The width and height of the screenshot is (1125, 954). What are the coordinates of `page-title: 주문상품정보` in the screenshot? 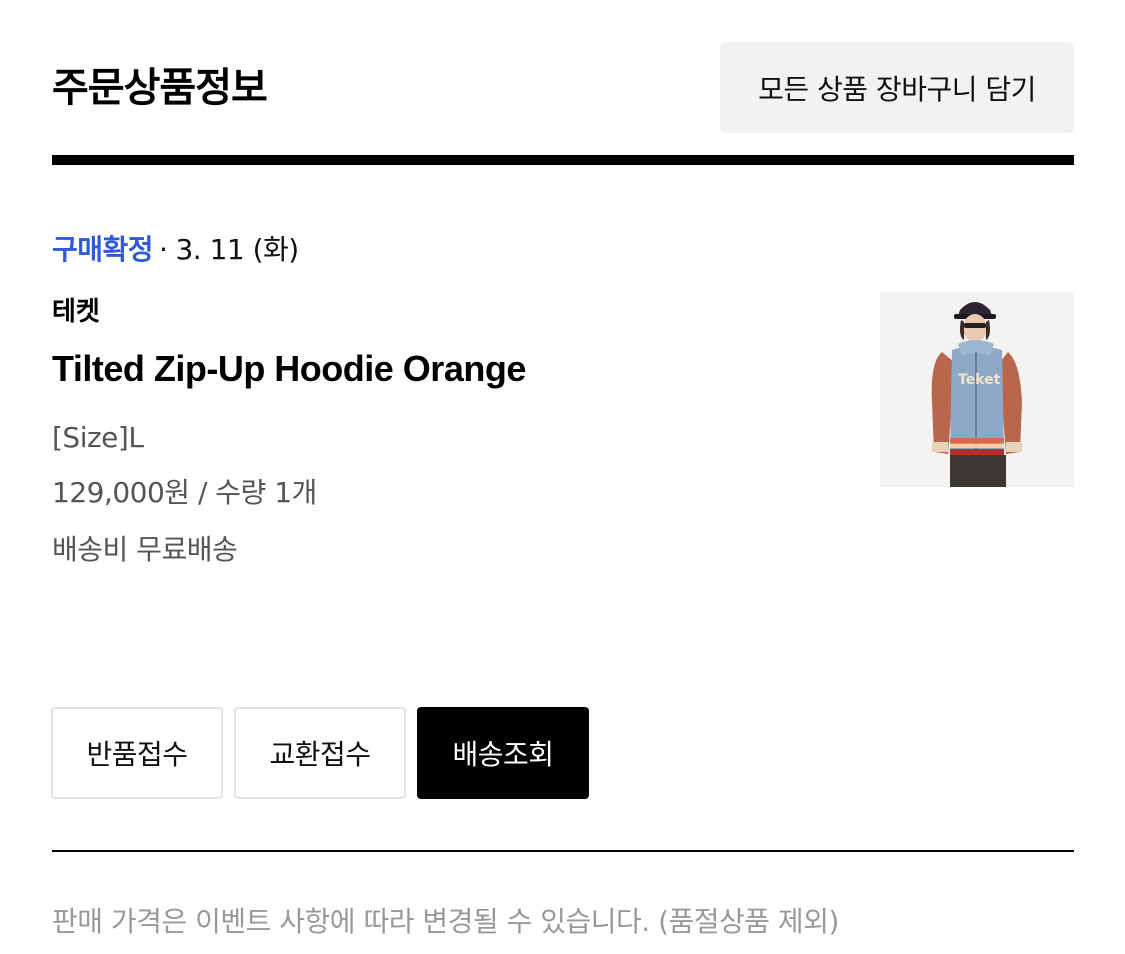 It's located at (160, 88).